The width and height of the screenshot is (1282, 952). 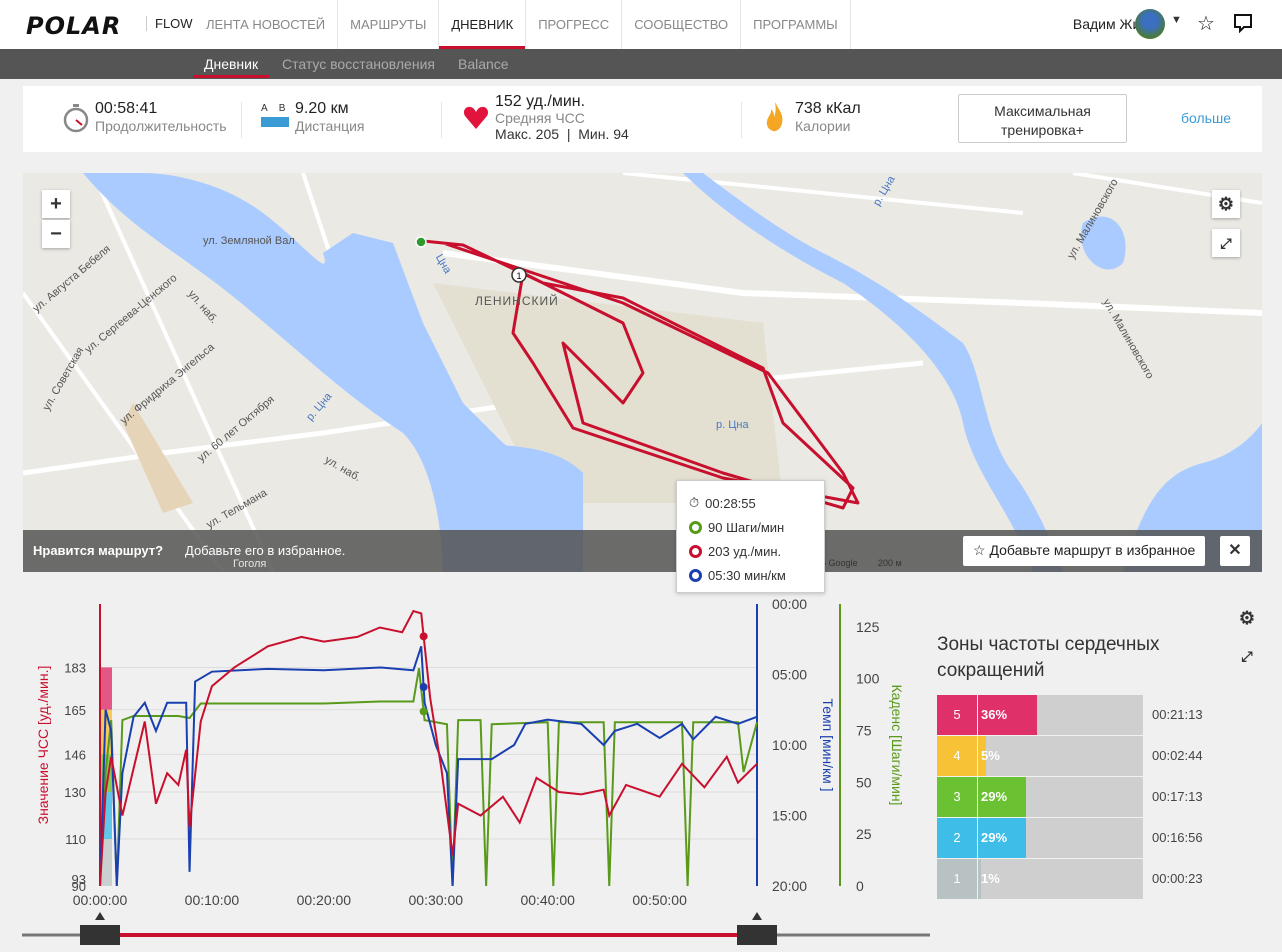 I want to click on zone-time: 00:21:13, so click(x=1177, y=714).